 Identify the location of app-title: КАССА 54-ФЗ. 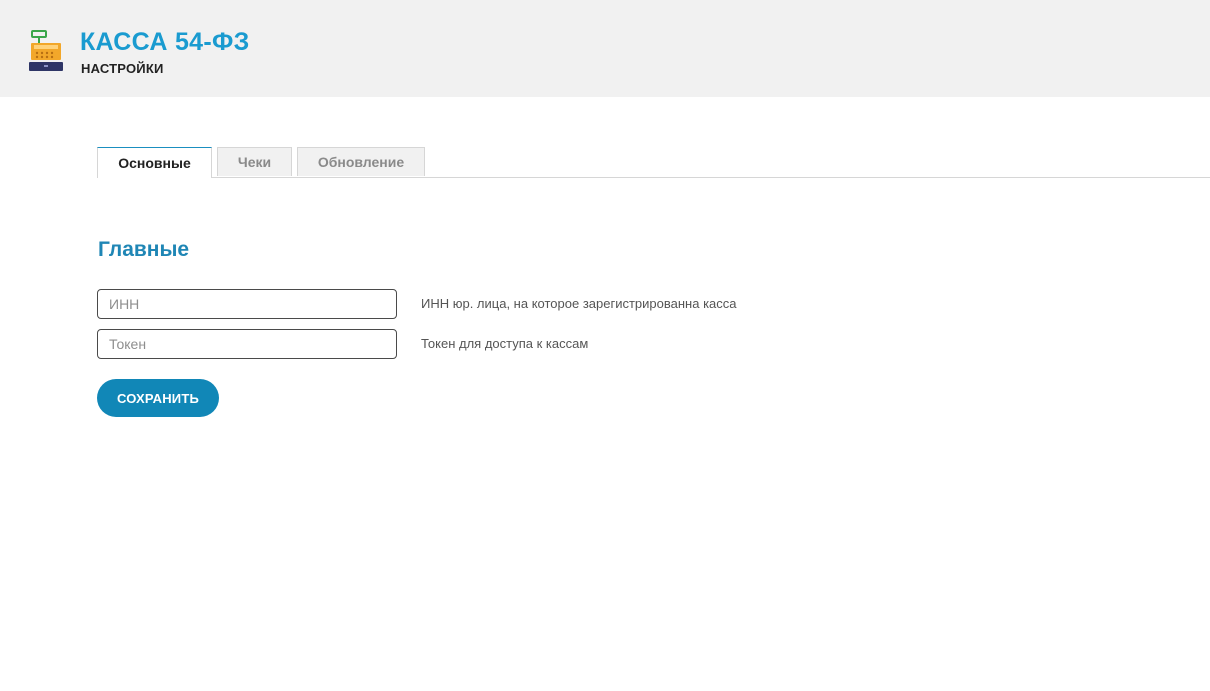
(165, 42).